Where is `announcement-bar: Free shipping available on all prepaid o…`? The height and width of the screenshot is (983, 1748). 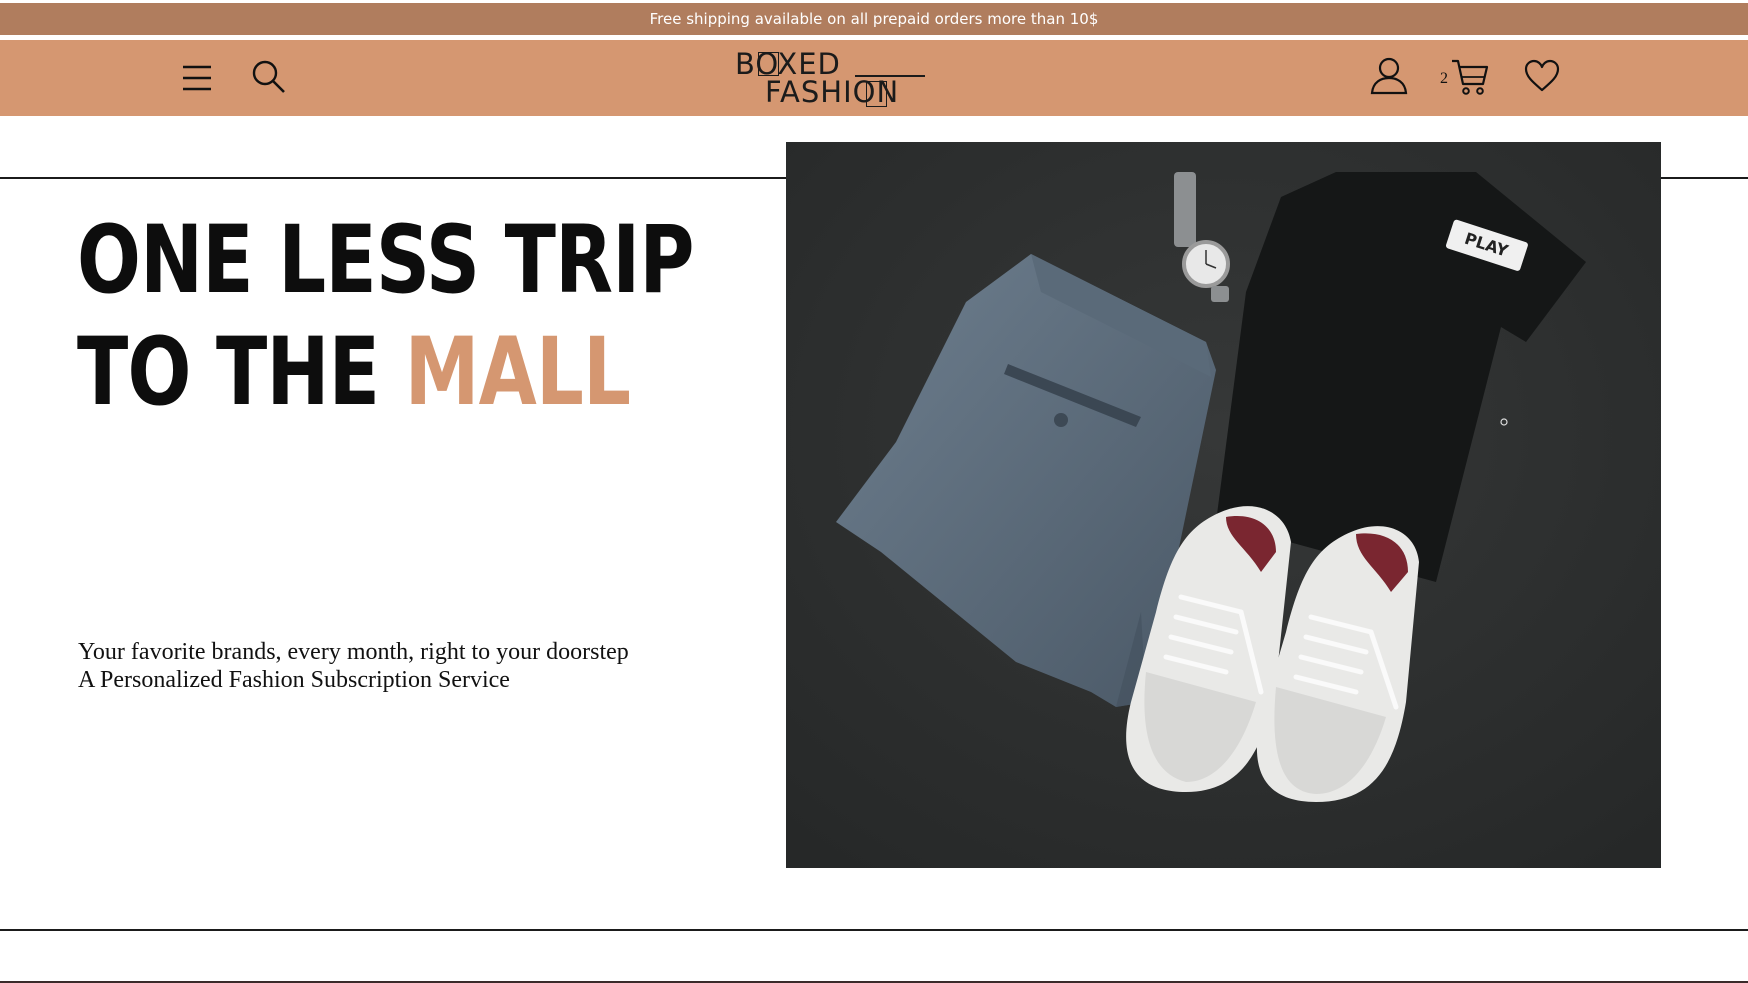
announcement-bar: Free shipping available on all prepaid o… is located at coordinates (874, 19).